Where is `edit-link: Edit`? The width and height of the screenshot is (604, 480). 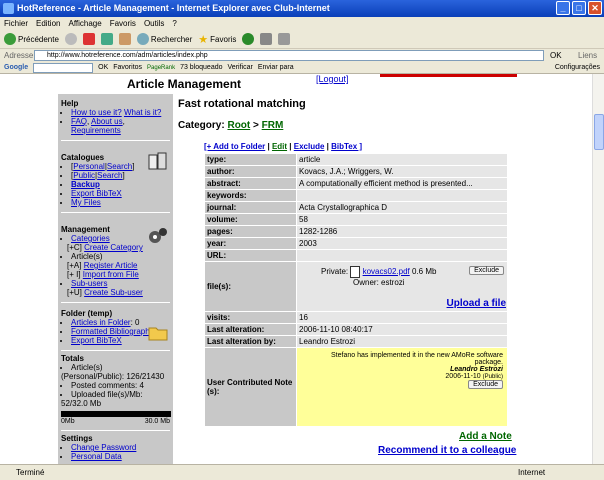
edit-link: Edit is located at coordinates (279, 146).